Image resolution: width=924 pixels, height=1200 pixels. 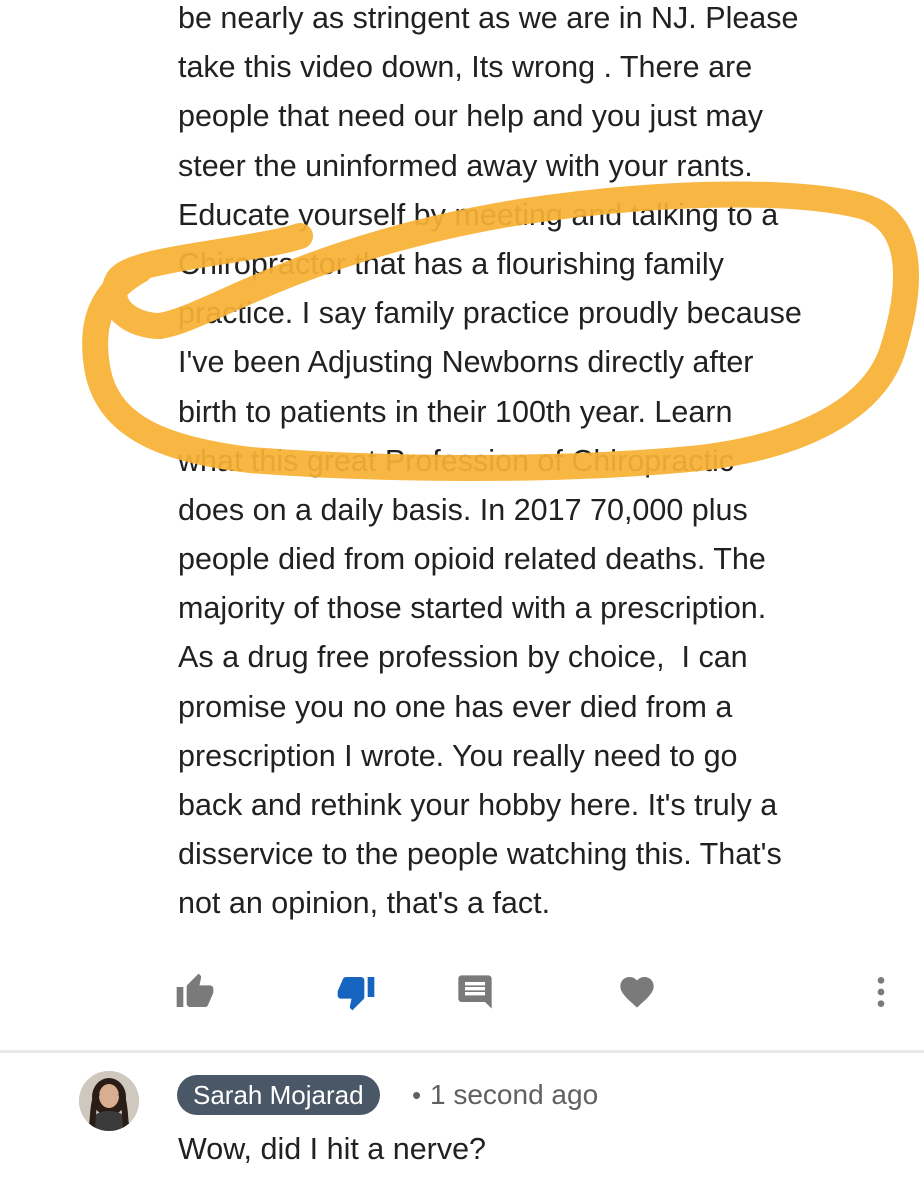 I want to click on reply-icon, so click(x=475, y=992).